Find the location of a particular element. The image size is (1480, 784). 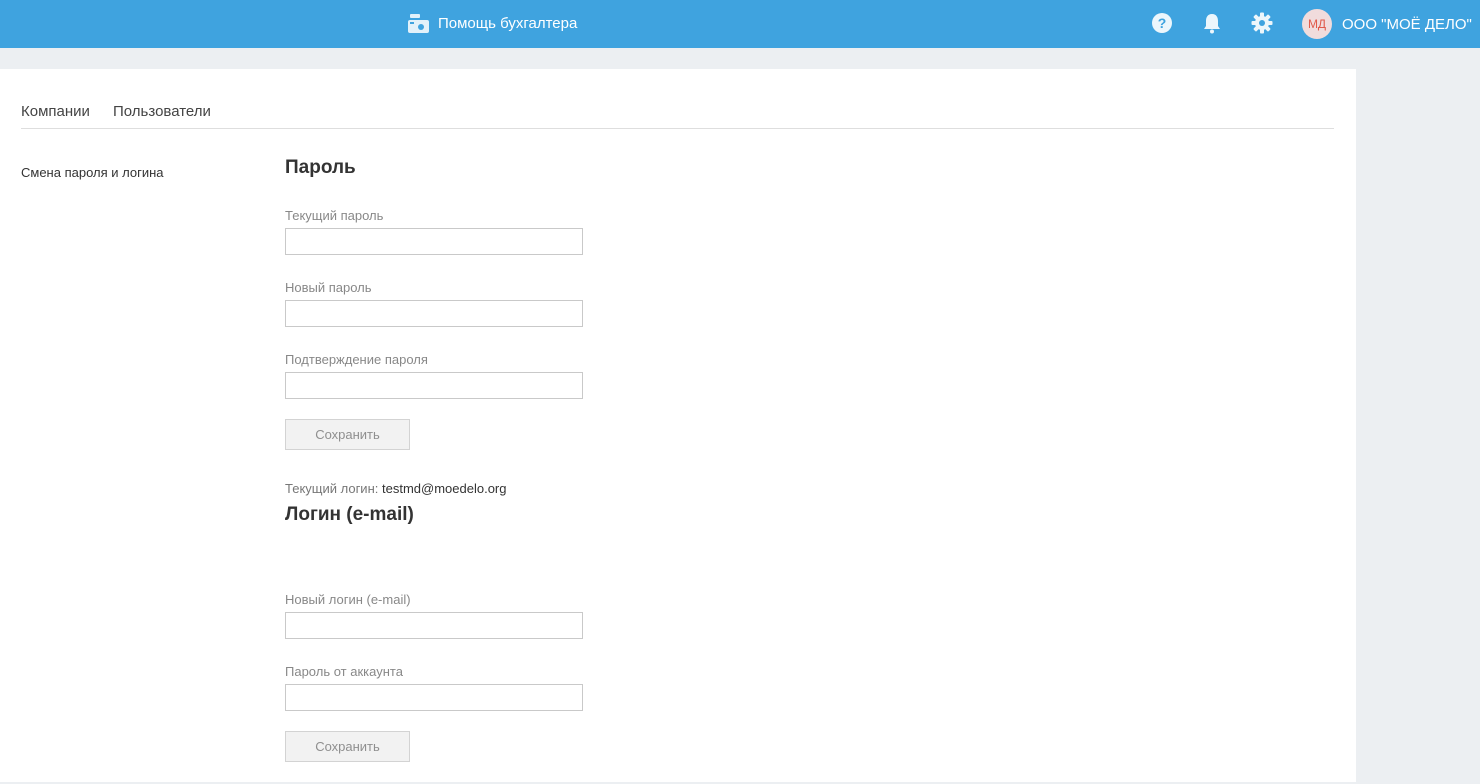

new-login-input is located at coordinates (434, 625).